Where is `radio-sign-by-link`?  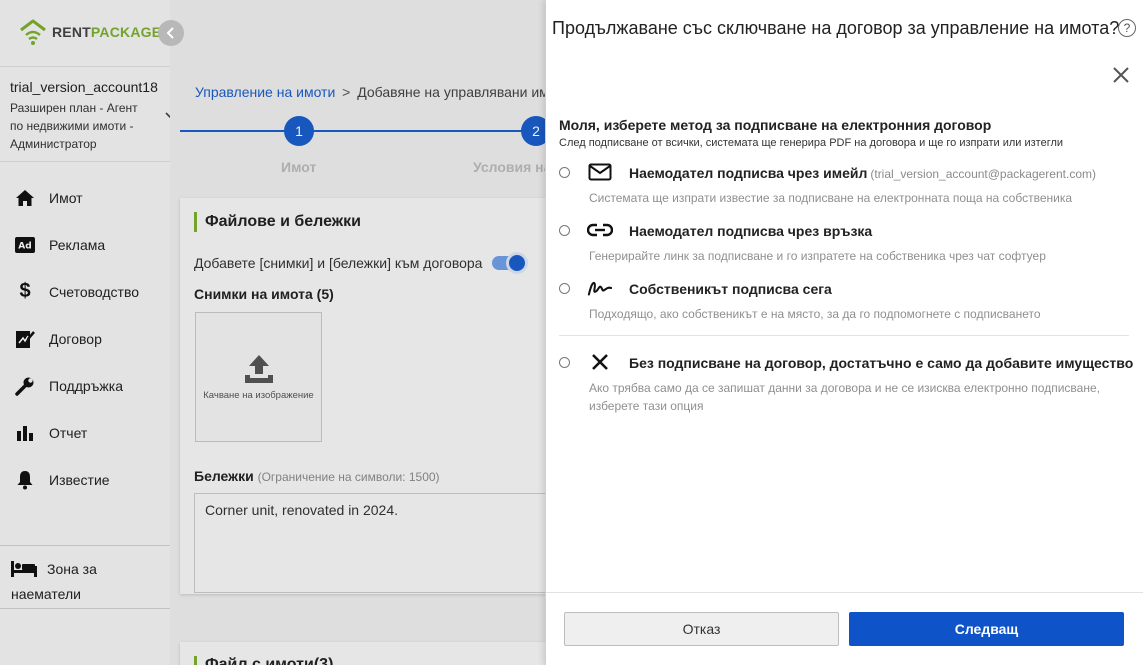 radio-sign-by-link is located at coordinates (564, 230).